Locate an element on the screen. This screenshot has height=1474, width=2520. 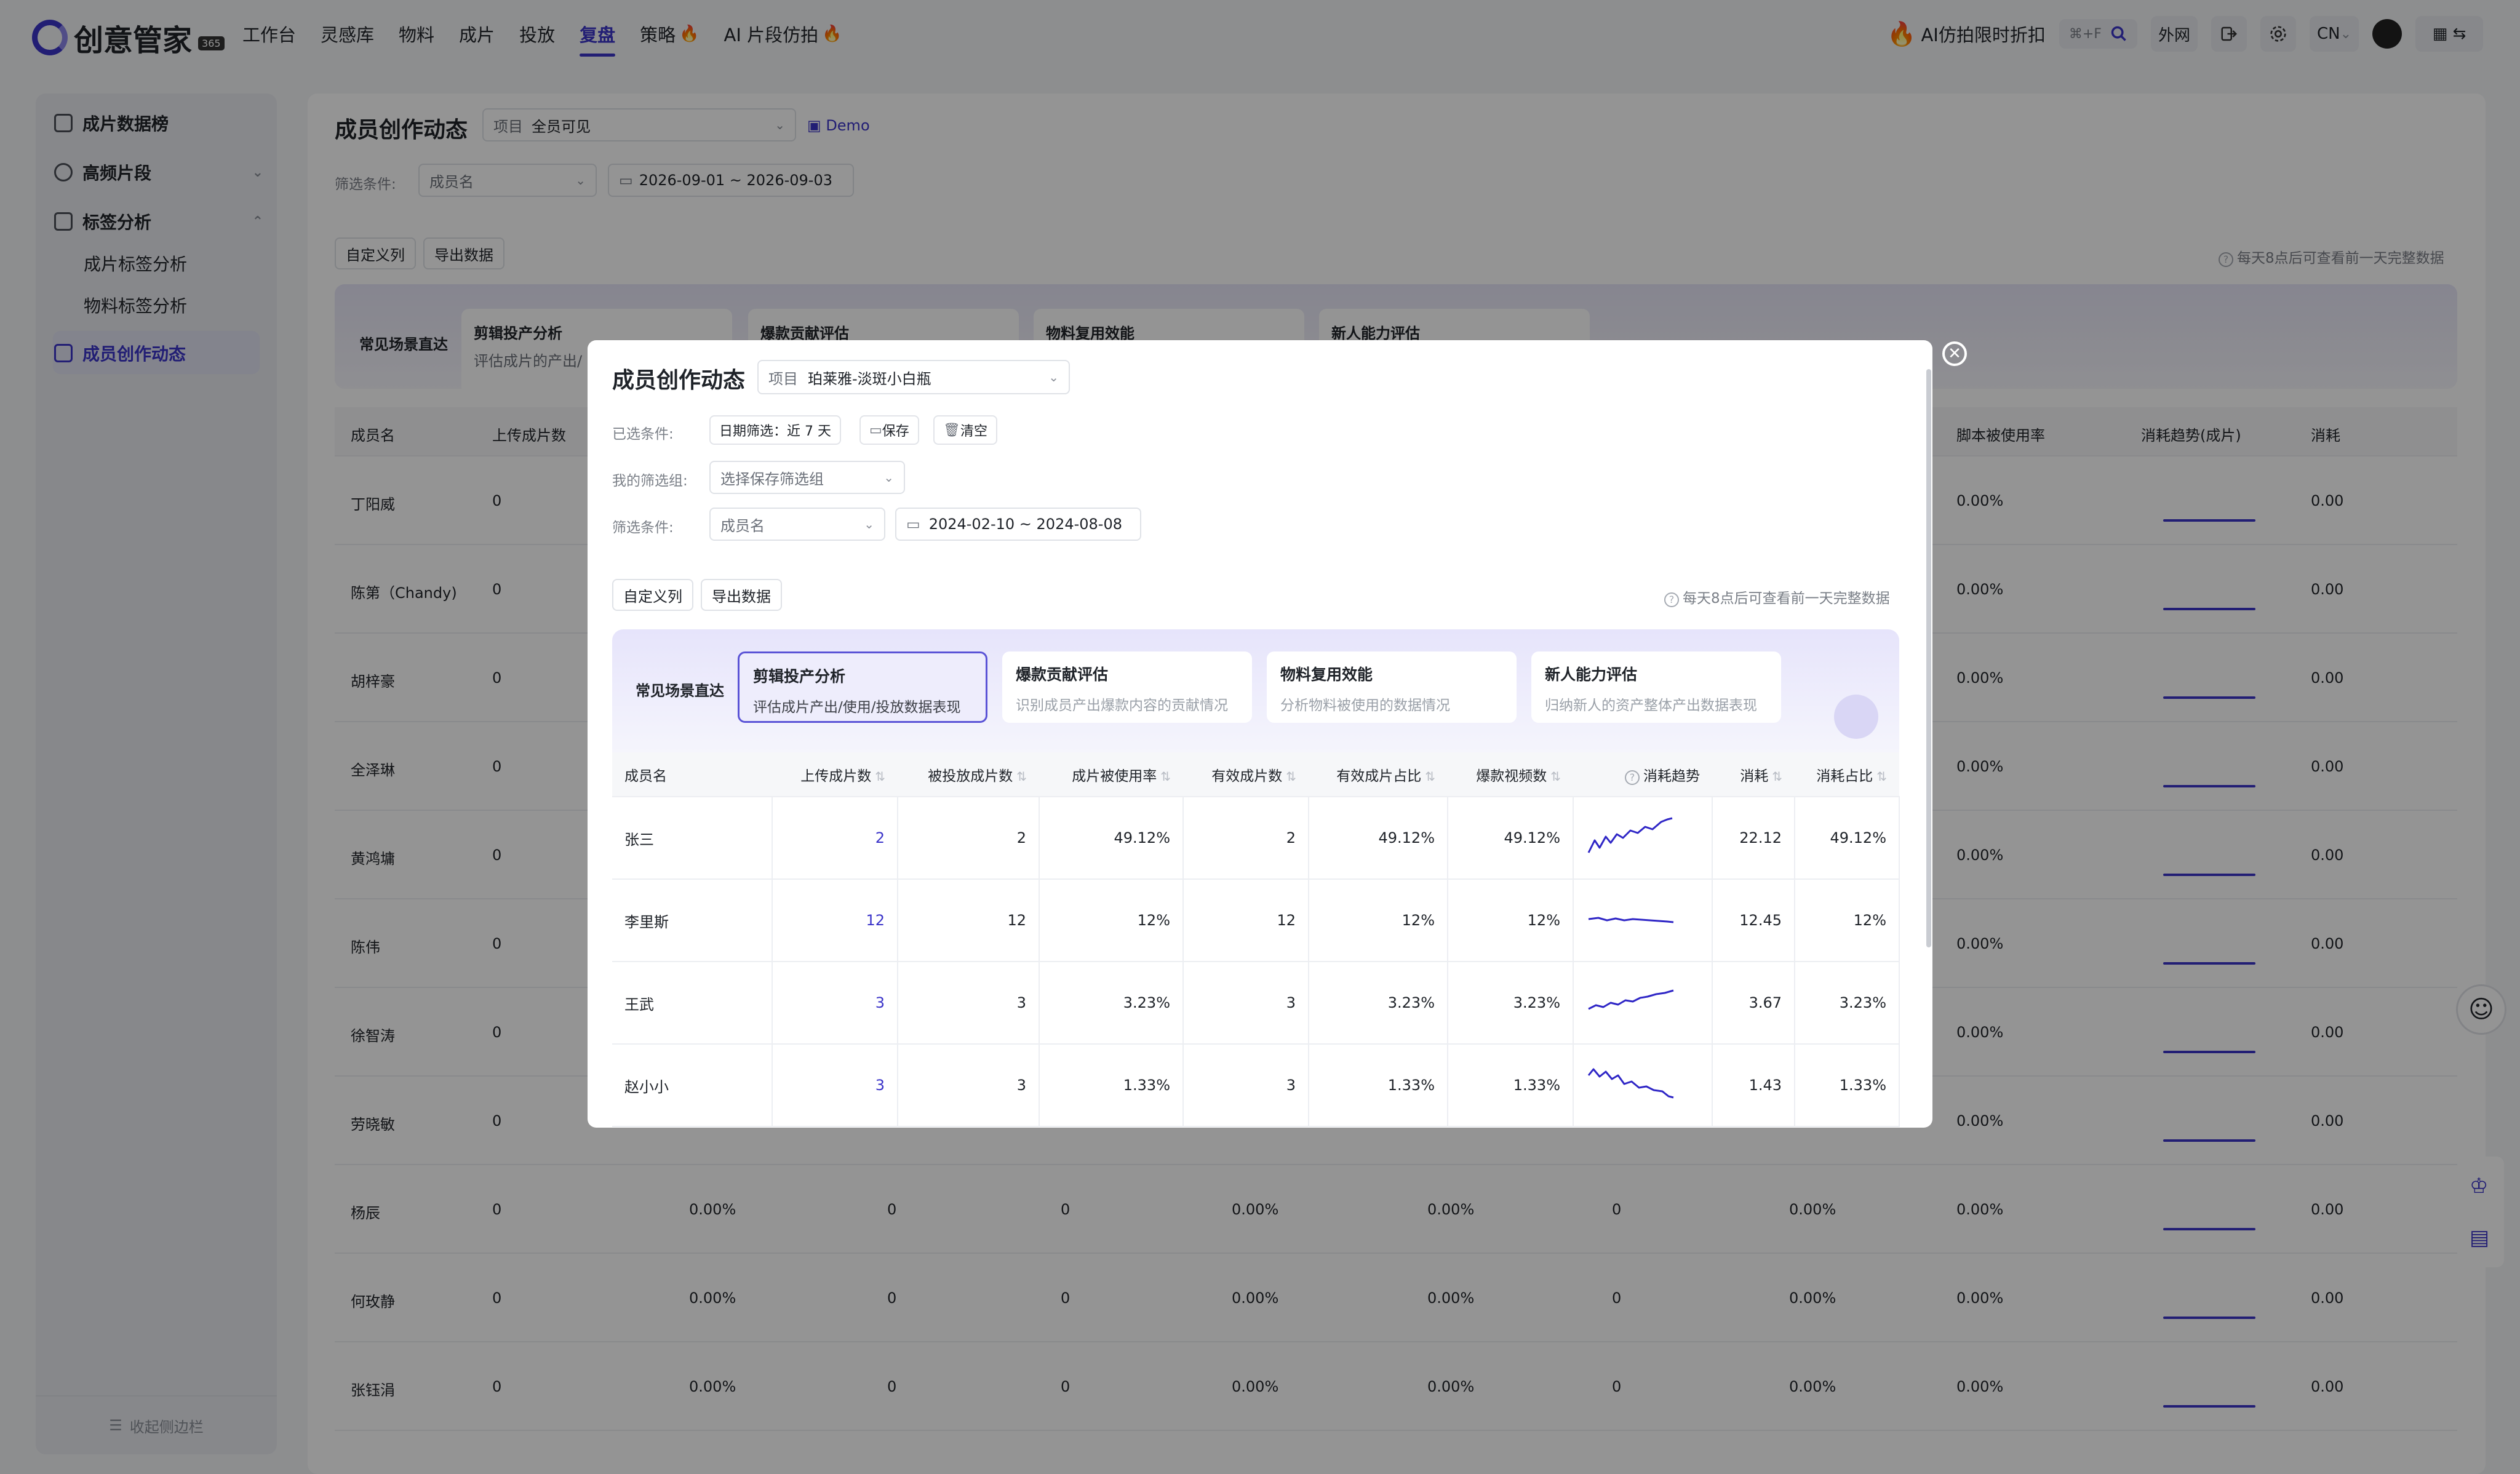
col-use-rate: 成片被使用率 ⇅ is located at coordinates (1111, 774).